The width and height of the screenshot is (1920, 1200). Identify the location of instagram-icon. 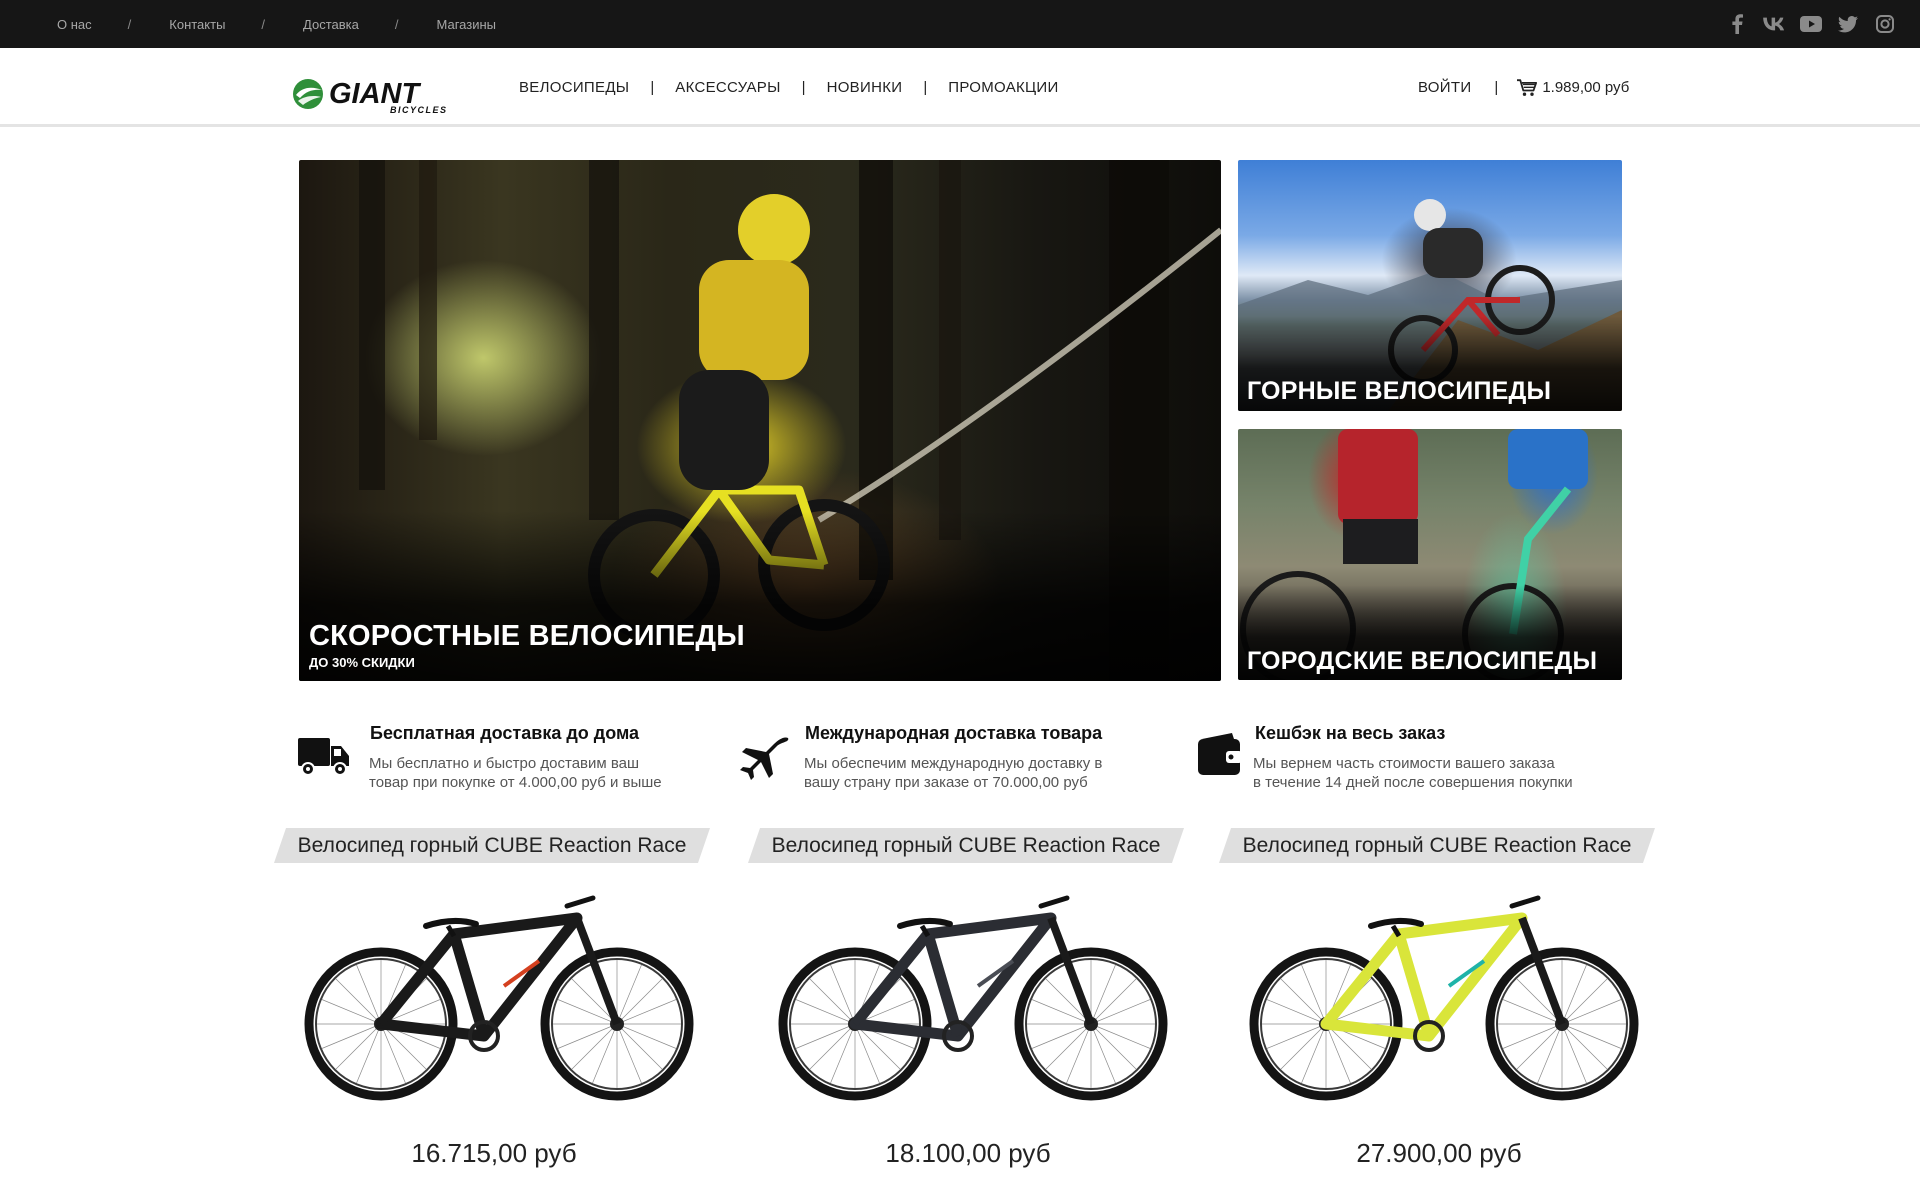
(1885, 24).